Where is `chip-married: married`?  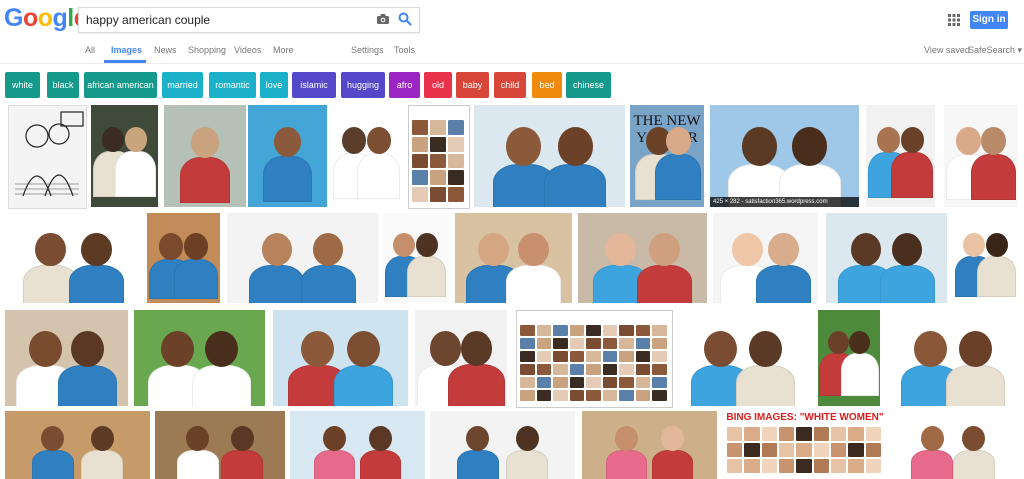
chip-married: married is located at coordinates (182, 85).